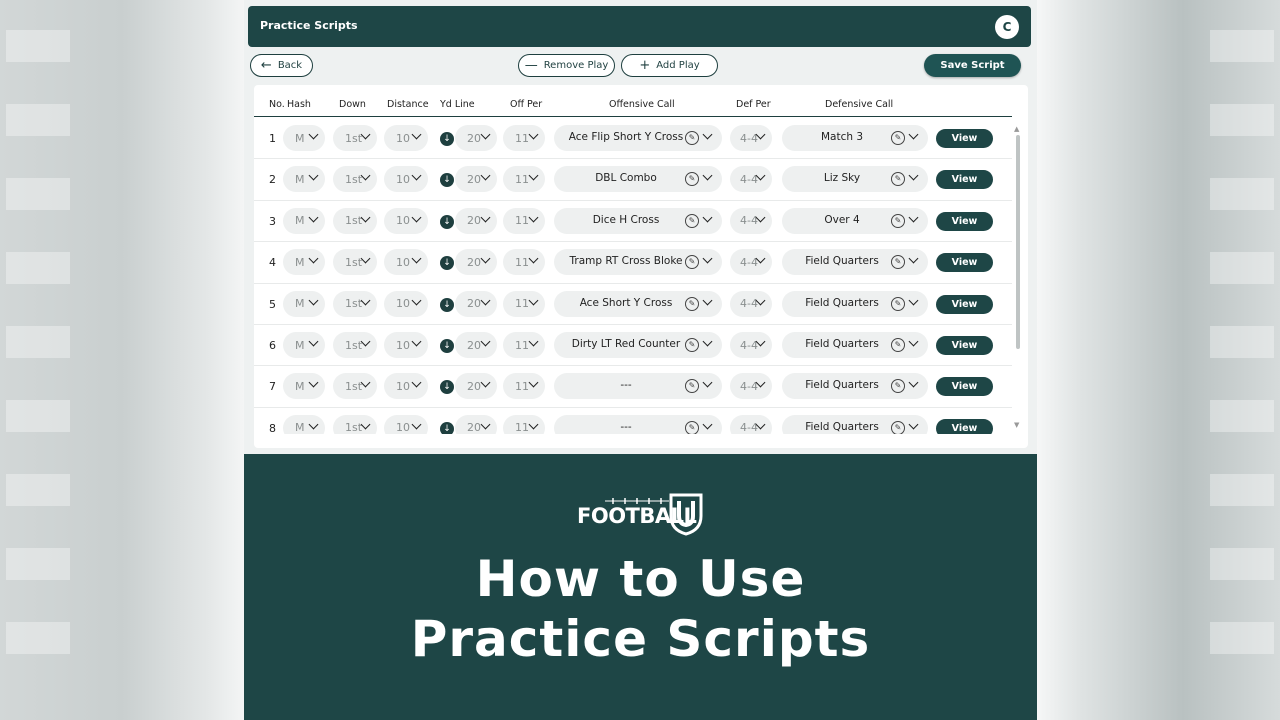  What do you see at coordinates (669, 65) in the screenshot?
I see `add-play-button: + Add Play` at bounding box center [669, 65].